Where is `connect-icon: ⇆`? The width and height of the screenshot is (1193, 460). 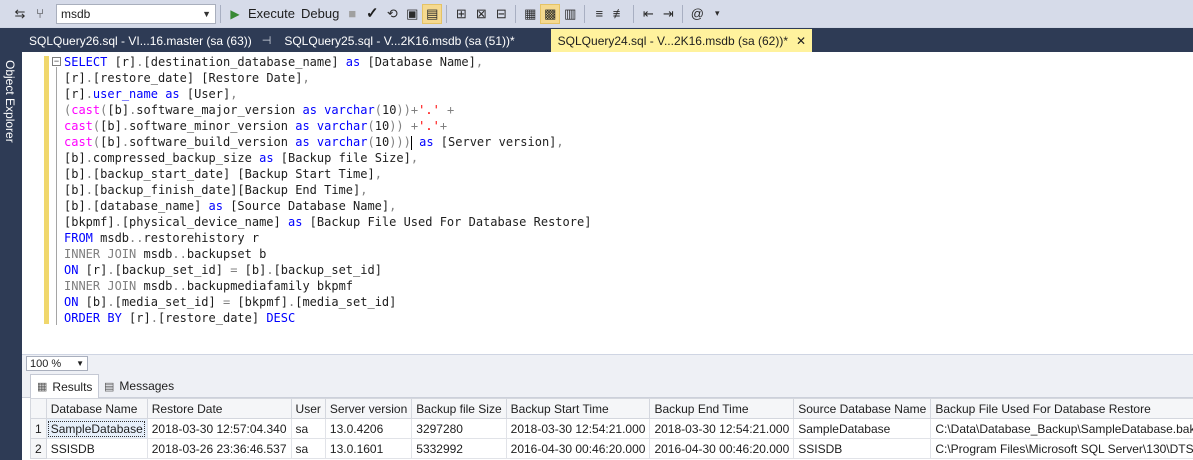
connect-icon: ⇆ is located at coordinates (20, 14).